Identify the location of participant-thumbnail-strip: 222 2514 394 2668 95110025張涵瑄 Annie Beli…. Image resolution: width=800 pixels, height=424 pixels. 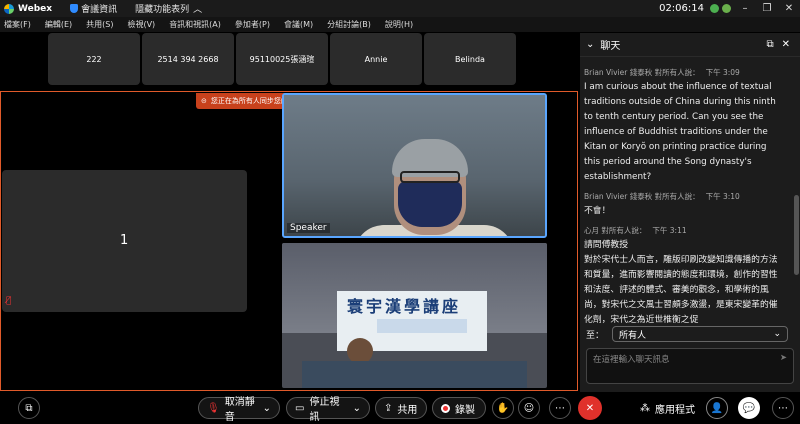
(282, 59).